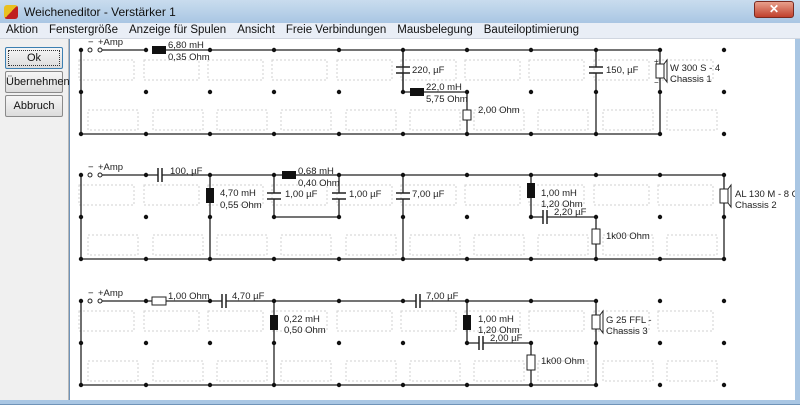  What do you see at coordinates (255, 30) in the screenshot?
I see `menu-ansicht: Ansicht` at bounding box center [255, 30].